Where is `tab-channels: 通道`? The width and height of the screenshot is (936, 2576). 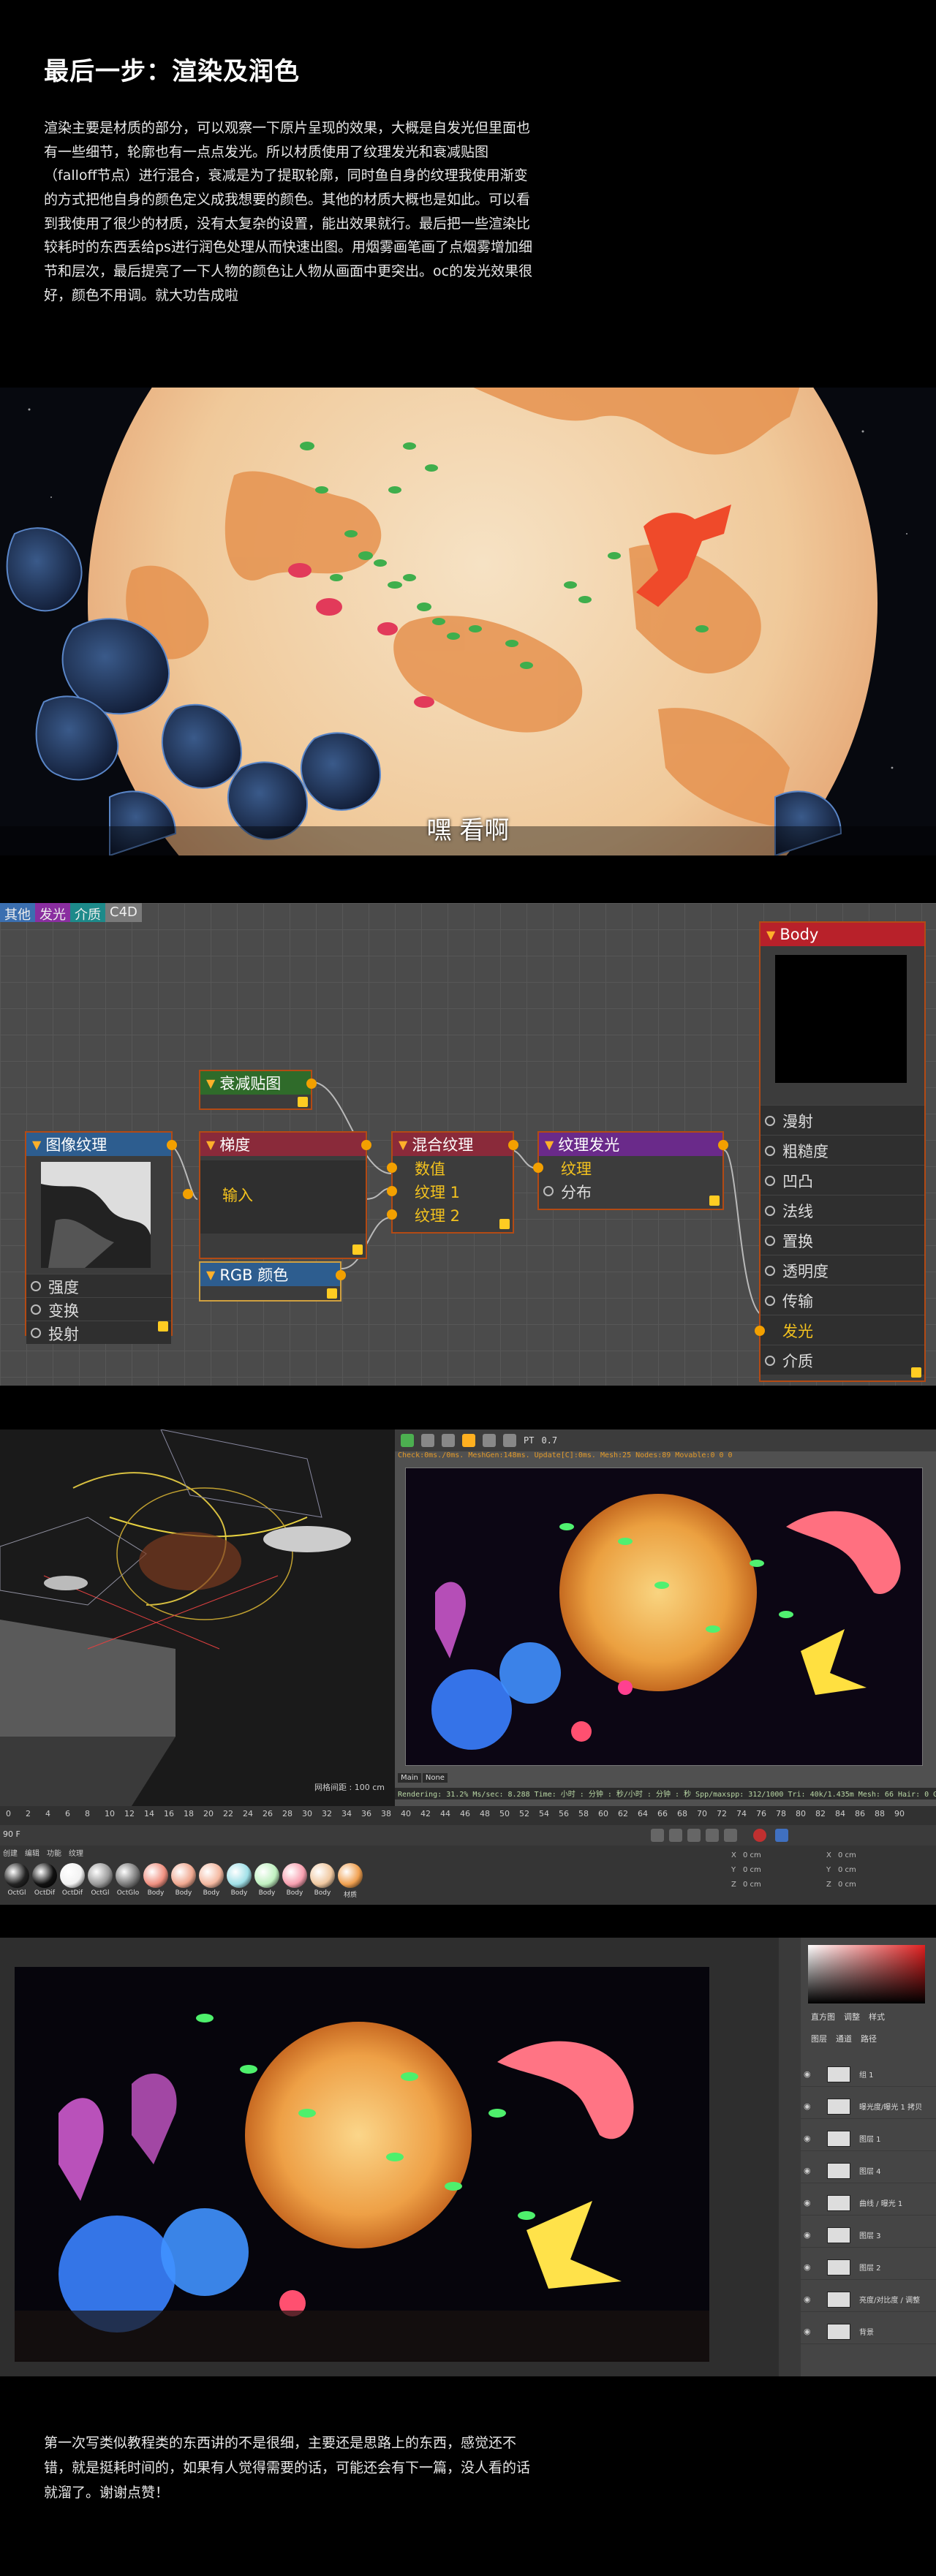
tab-channels: 通道 is located at coordinates (844, 2038).